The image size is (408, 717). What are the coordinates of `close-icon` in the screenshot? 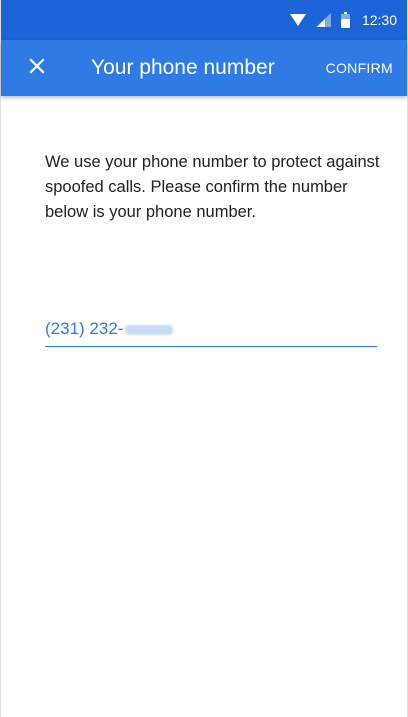 It's located at (37, 68).